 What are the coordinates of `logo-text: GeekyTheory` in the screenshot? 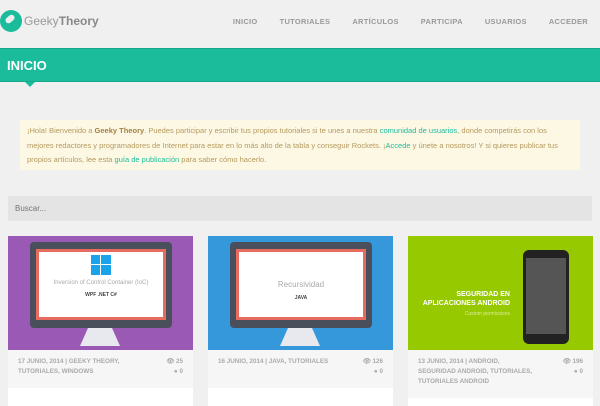 It's located at (61, 21).